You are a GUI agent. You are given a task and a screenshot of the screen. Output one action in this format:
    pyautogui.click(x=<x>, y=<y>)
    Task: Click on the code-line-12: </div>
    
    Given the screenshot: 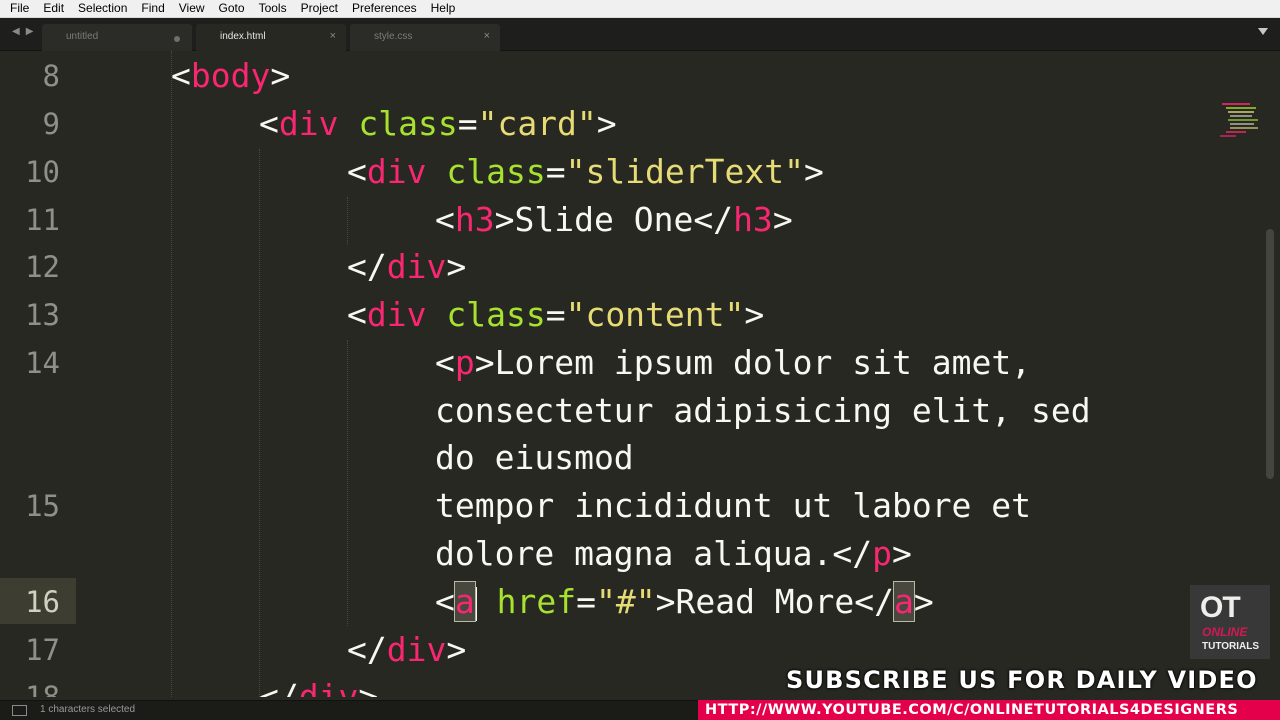 What is the action you would take?
    pyautogui.click(x=407, y=266)
    